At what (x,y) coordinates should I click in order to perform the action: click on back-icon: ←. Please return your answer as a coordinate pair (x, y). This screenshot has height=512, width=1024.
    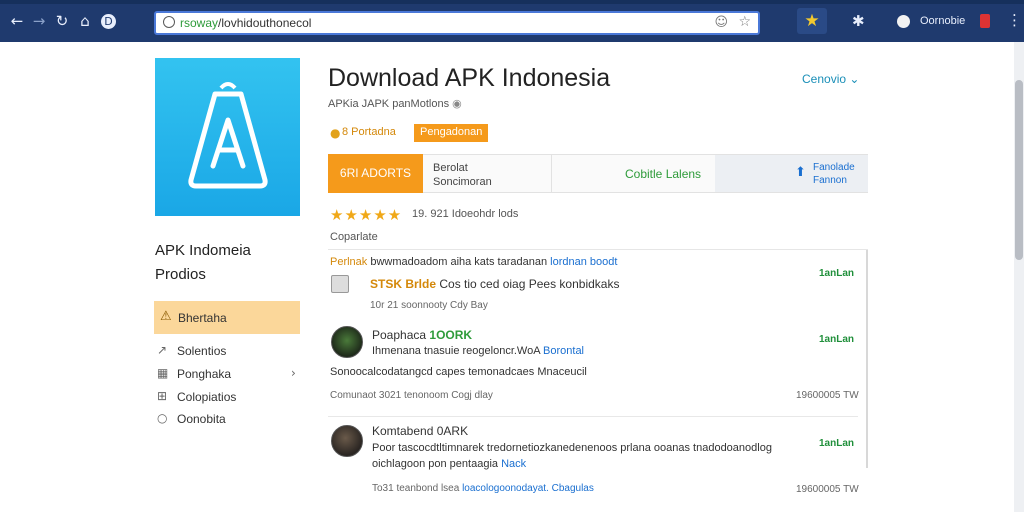
    Looking at the image, I should click on (17, 21).